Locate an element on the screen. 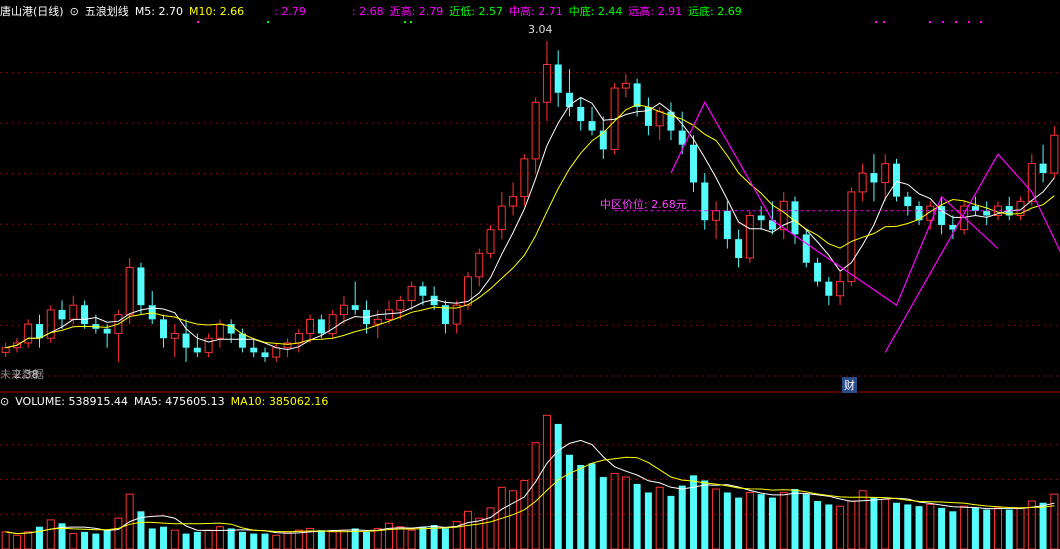  volume-toggle-icon: ⊙ is located at coordinates (4, 401).